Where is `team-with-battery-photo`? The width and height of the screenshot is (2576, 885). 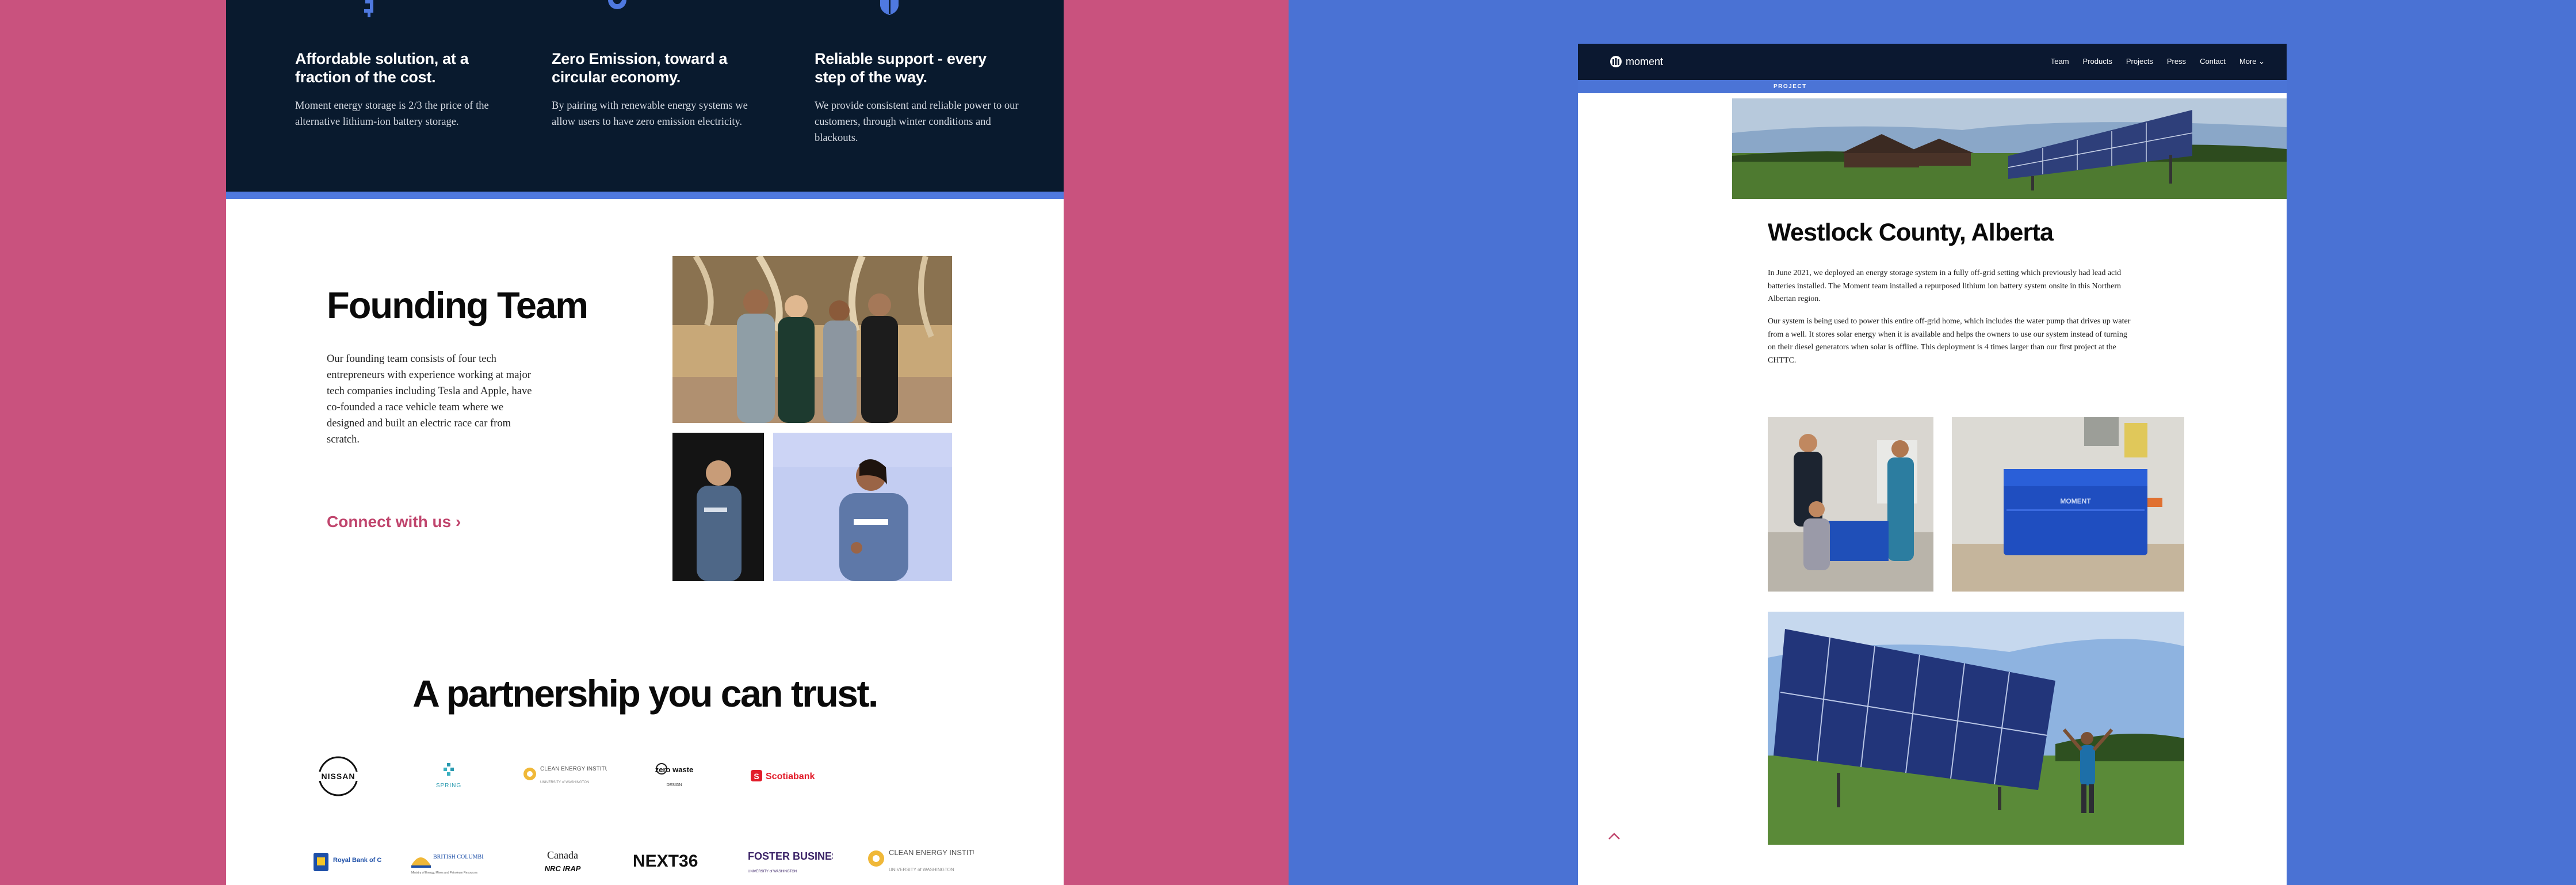 team-with-battery-photo is located at coordinates (1850, 505).